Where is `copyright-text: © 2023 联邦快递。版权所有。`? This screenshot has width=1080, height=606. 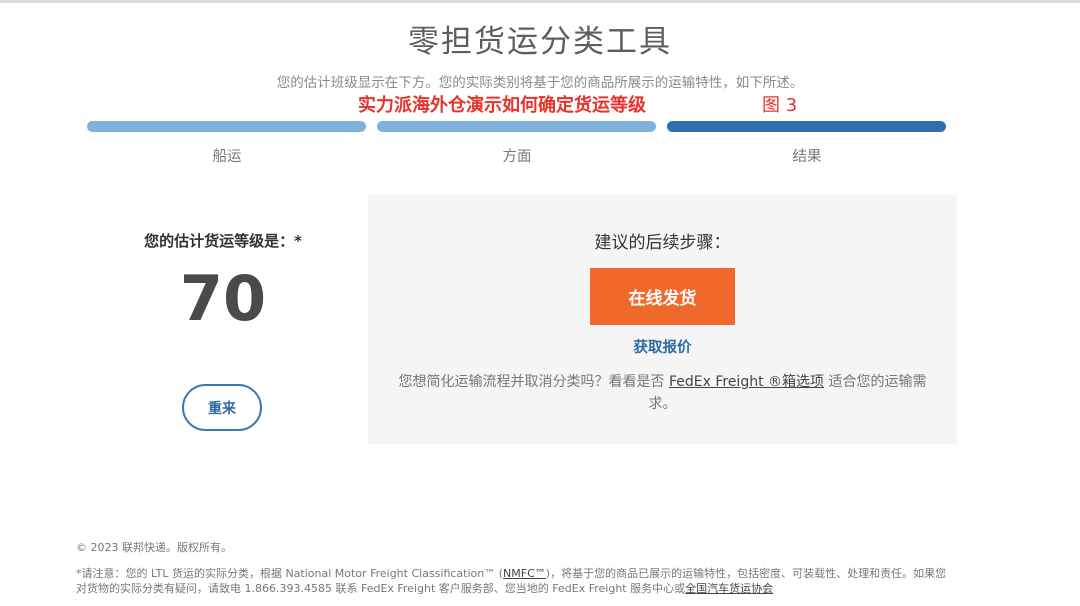 copyright-text: © 2023 联邦快递。版权所有。 is located at coordinates (154, 547).